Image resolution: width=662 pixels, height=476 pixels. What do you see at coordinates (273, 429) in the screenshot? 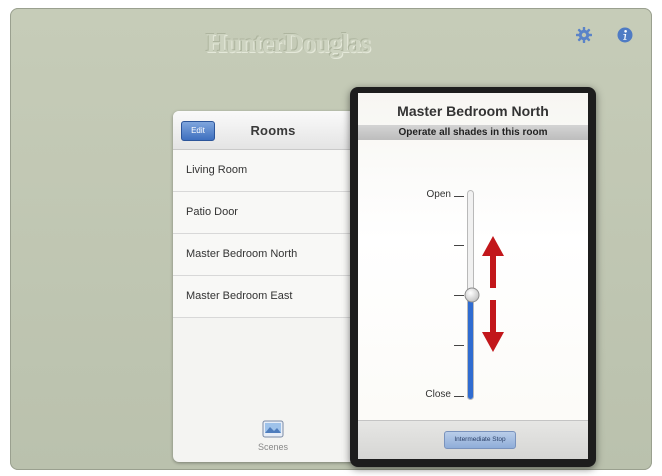
I see `image-icon` at bounding box center [273, 429].